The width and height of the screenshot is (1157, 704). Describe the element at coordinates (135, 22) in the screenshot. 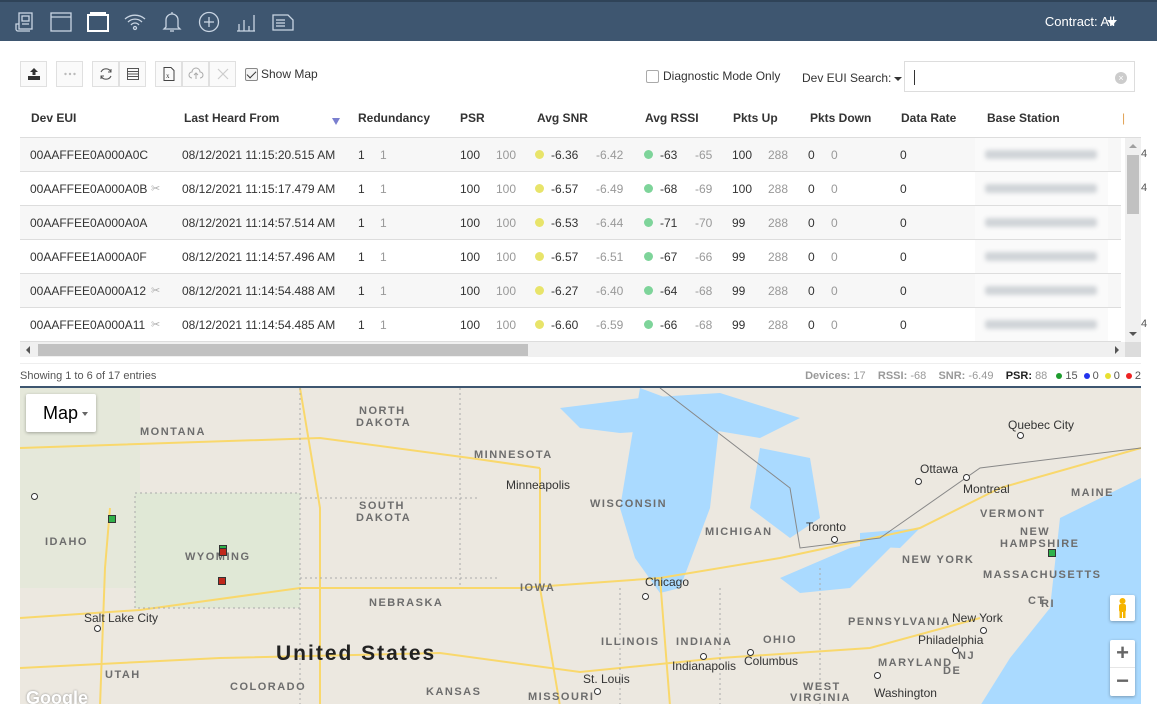

I see `wifi-icon` at that location.